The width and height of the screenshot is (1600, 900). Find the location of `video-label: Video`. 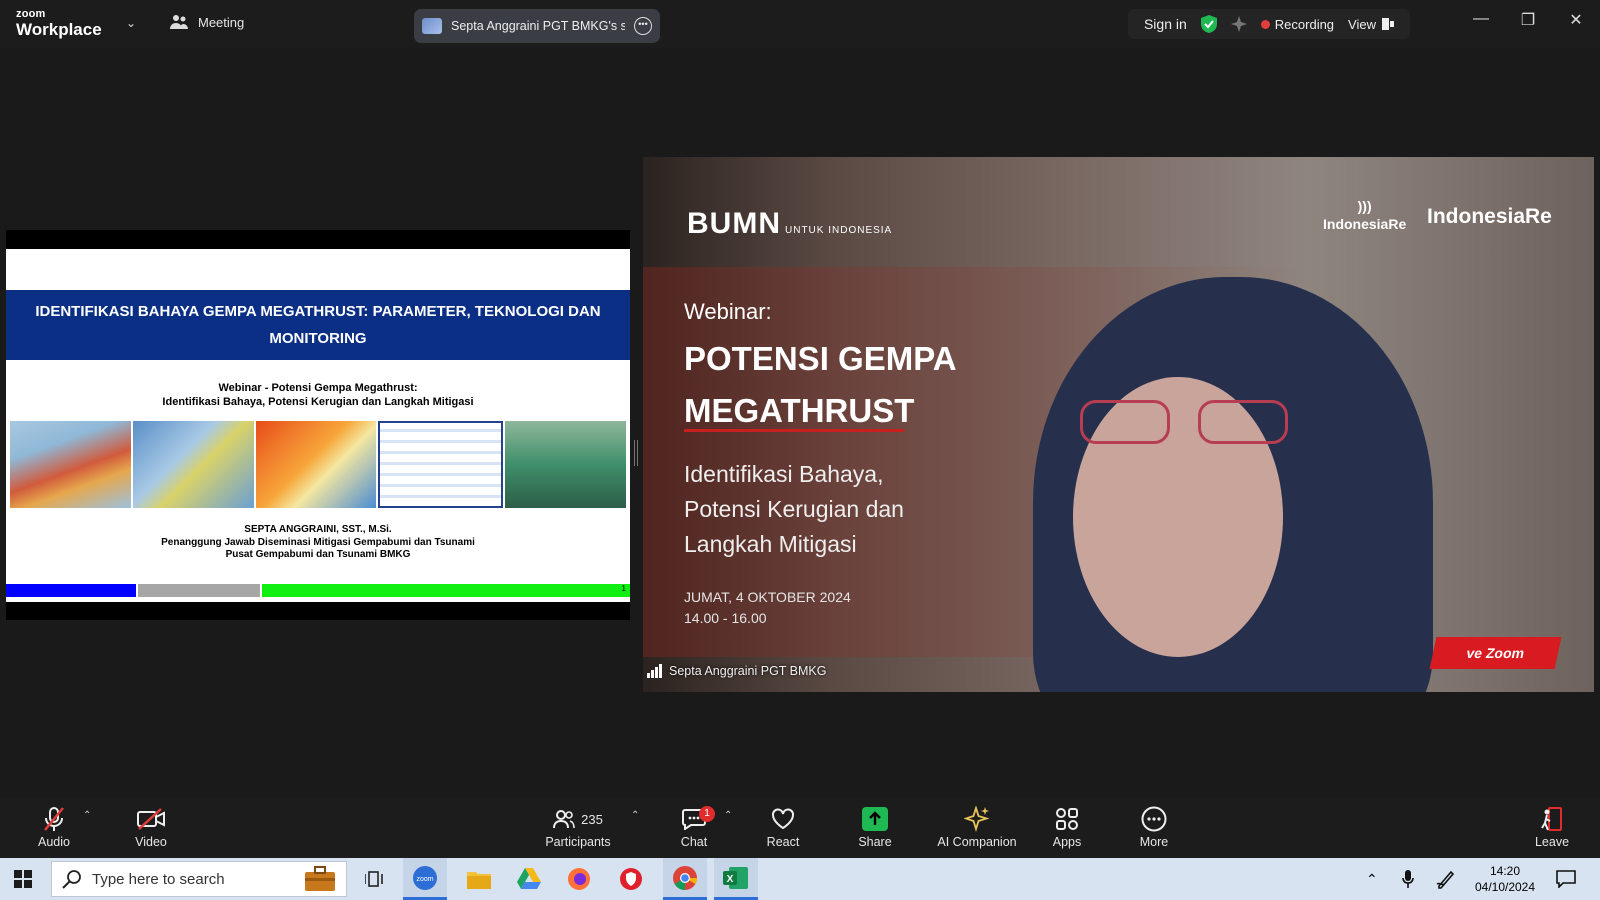

video-label: Video is located at coordinates (151, 842).